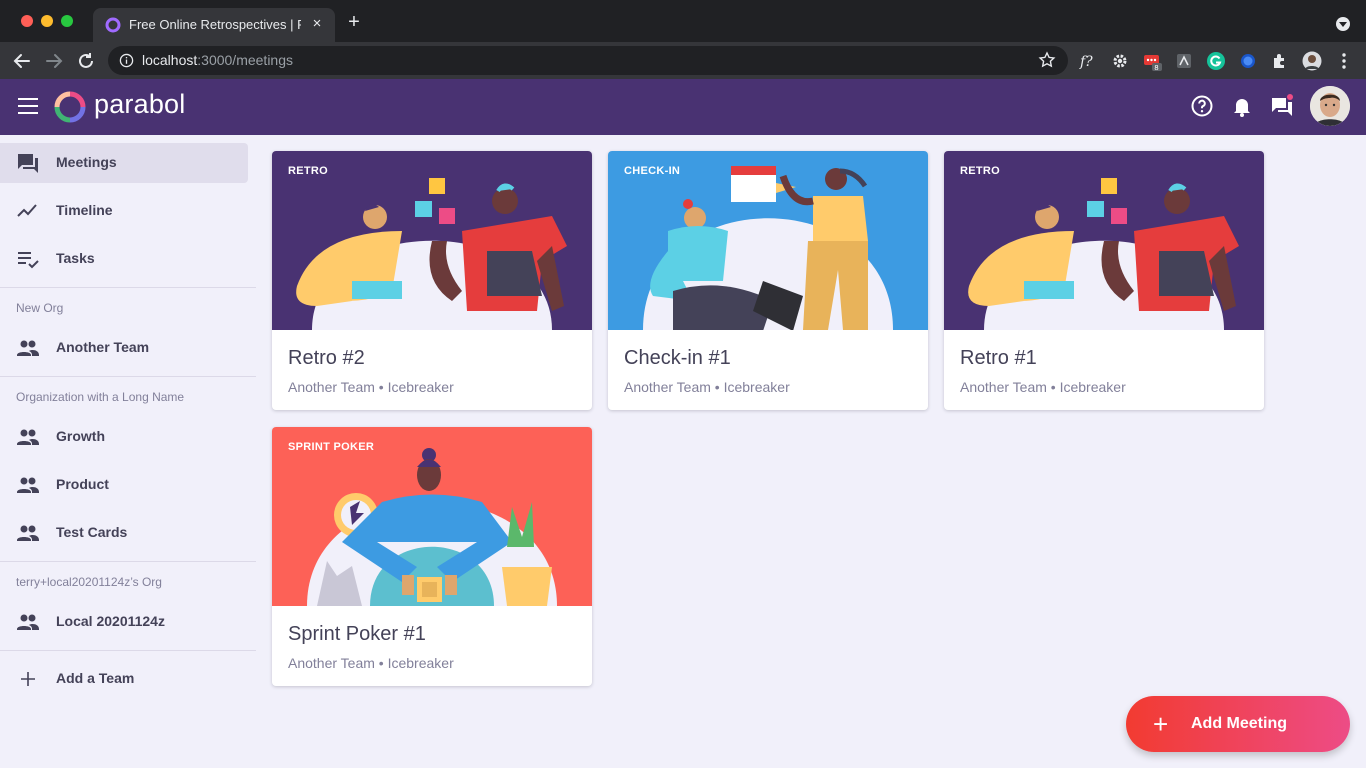  I want to click on browser-toolbar: localhost:3000/meetings f? 8, so click(683, 60).